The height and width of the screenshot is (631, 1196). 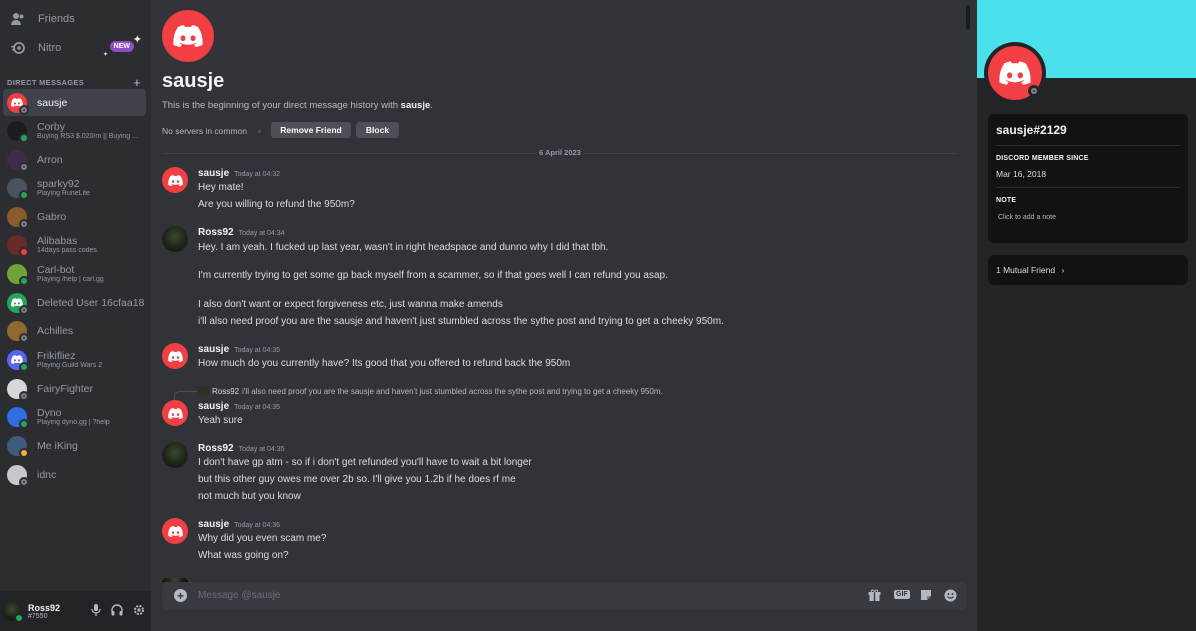 What do you see at coordinates (180, 595) in the screenshot?
I see `upload-plus-icon: +` at bounding box center [180, 595].